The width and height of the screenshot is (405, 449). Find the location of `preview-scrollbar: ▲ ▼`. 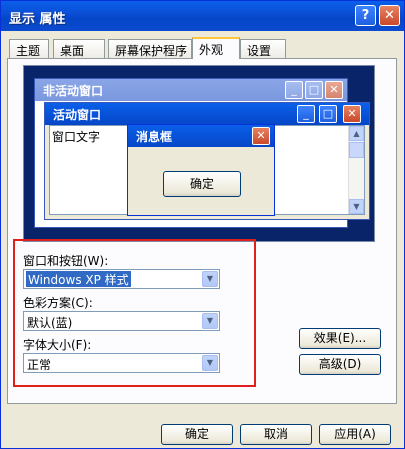

preview-scrollbar: ▲ ▼ is located at coordinates (356, 170).